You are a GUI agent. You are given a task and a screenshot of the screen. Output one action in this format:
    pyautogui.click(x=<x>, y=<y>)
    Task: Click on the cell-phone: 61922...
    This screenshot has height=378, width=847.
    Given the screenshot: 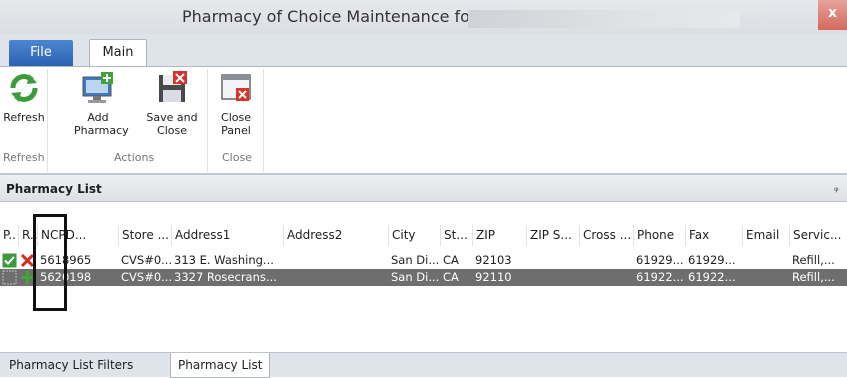 What is the action you would take?
    pyautogui.click(x=660, y=277)
    